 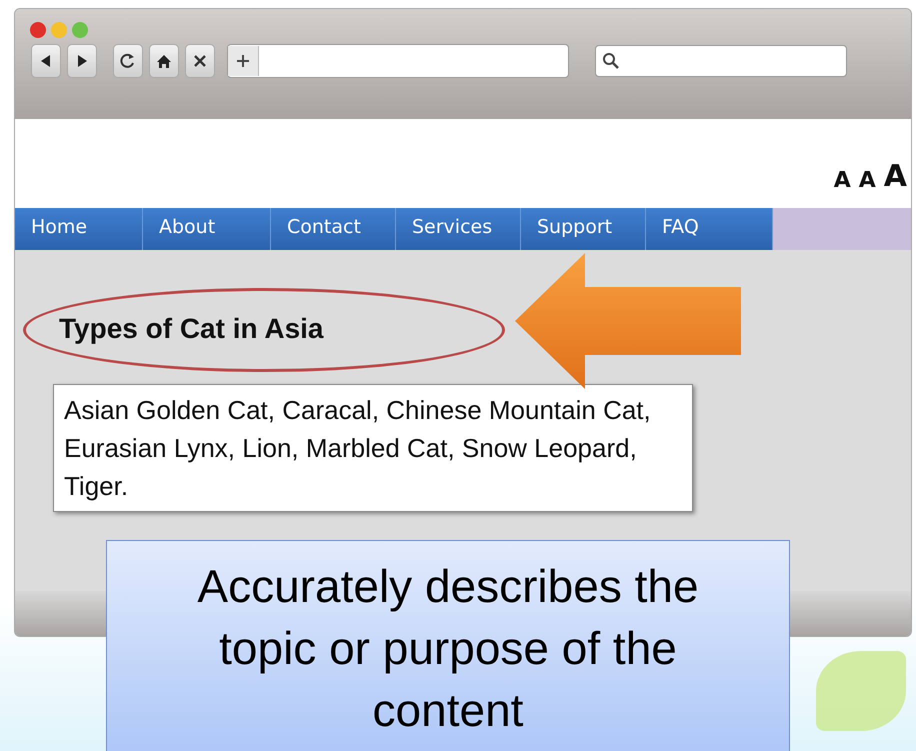 What do you see at coordinates (38, 30) in the screenshot?
I see `close-light-icon` at bounding box center [38, 30].